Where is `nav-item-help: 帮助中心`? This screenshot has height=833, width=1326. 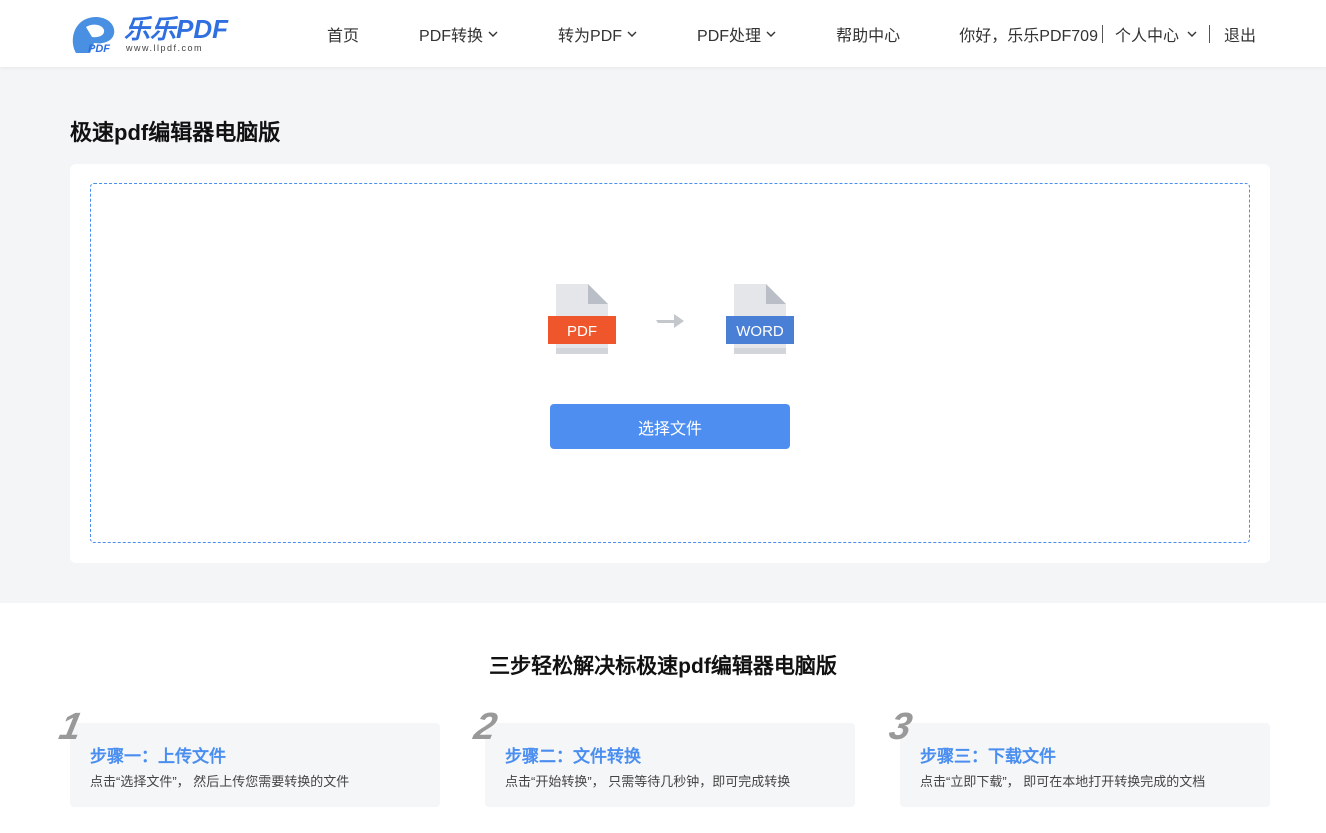 nav-item-help: 帮助中心 is located at coordinates (868, 34).